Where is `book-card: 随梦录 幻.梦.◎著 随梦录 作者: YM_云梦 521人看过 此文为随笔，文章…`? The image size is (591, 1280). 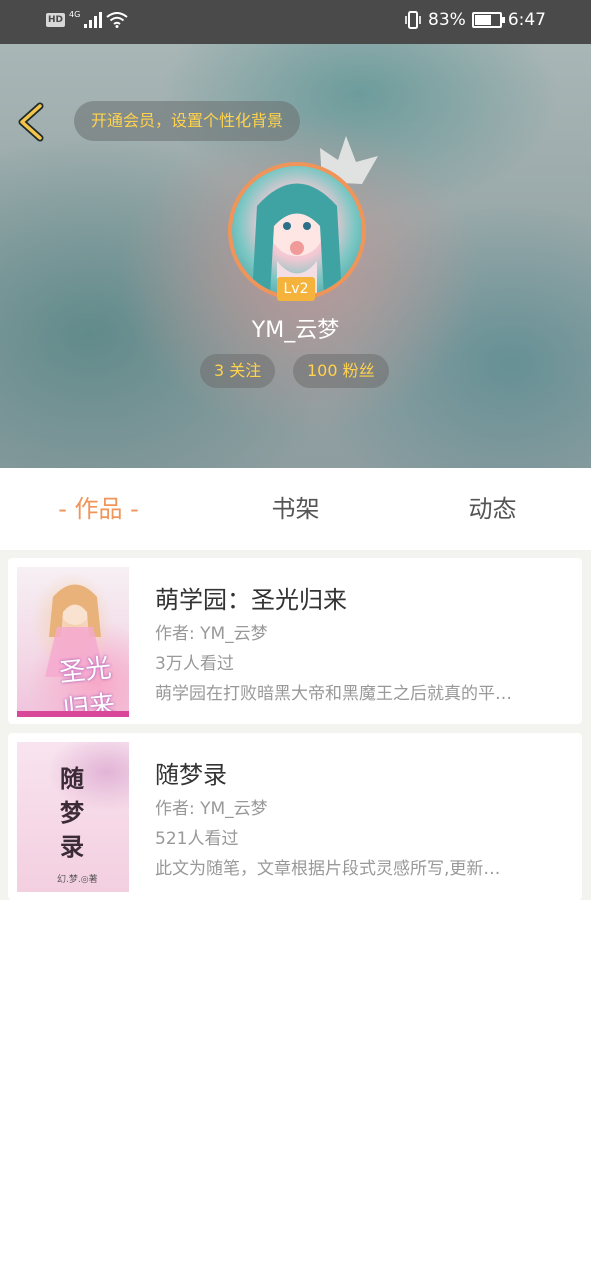
book-card: 随梦录 幻.梦.◎著 随梦录 作者: YM_云梦 521人看过 此文为随笔，文章… is located at coordinates (295, 816).